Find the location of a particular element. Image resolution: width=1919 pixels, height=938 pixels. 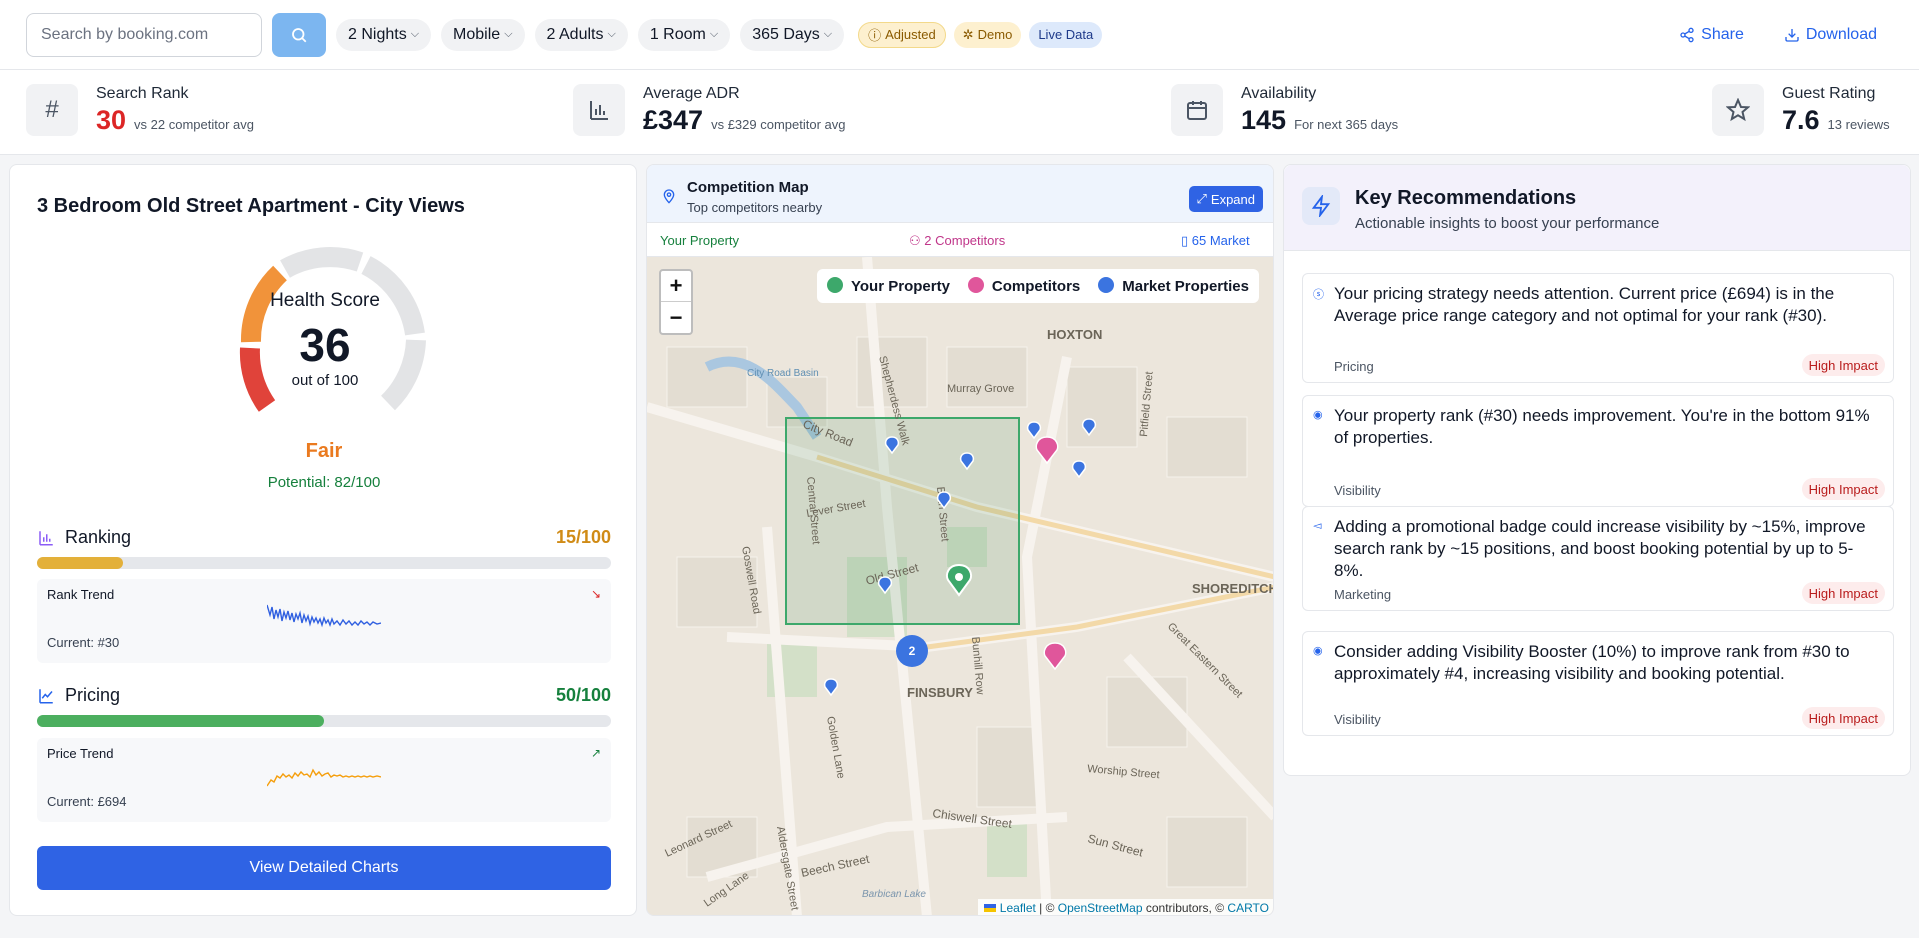

ranking-chart-icon is located at coordinates (46, 537).